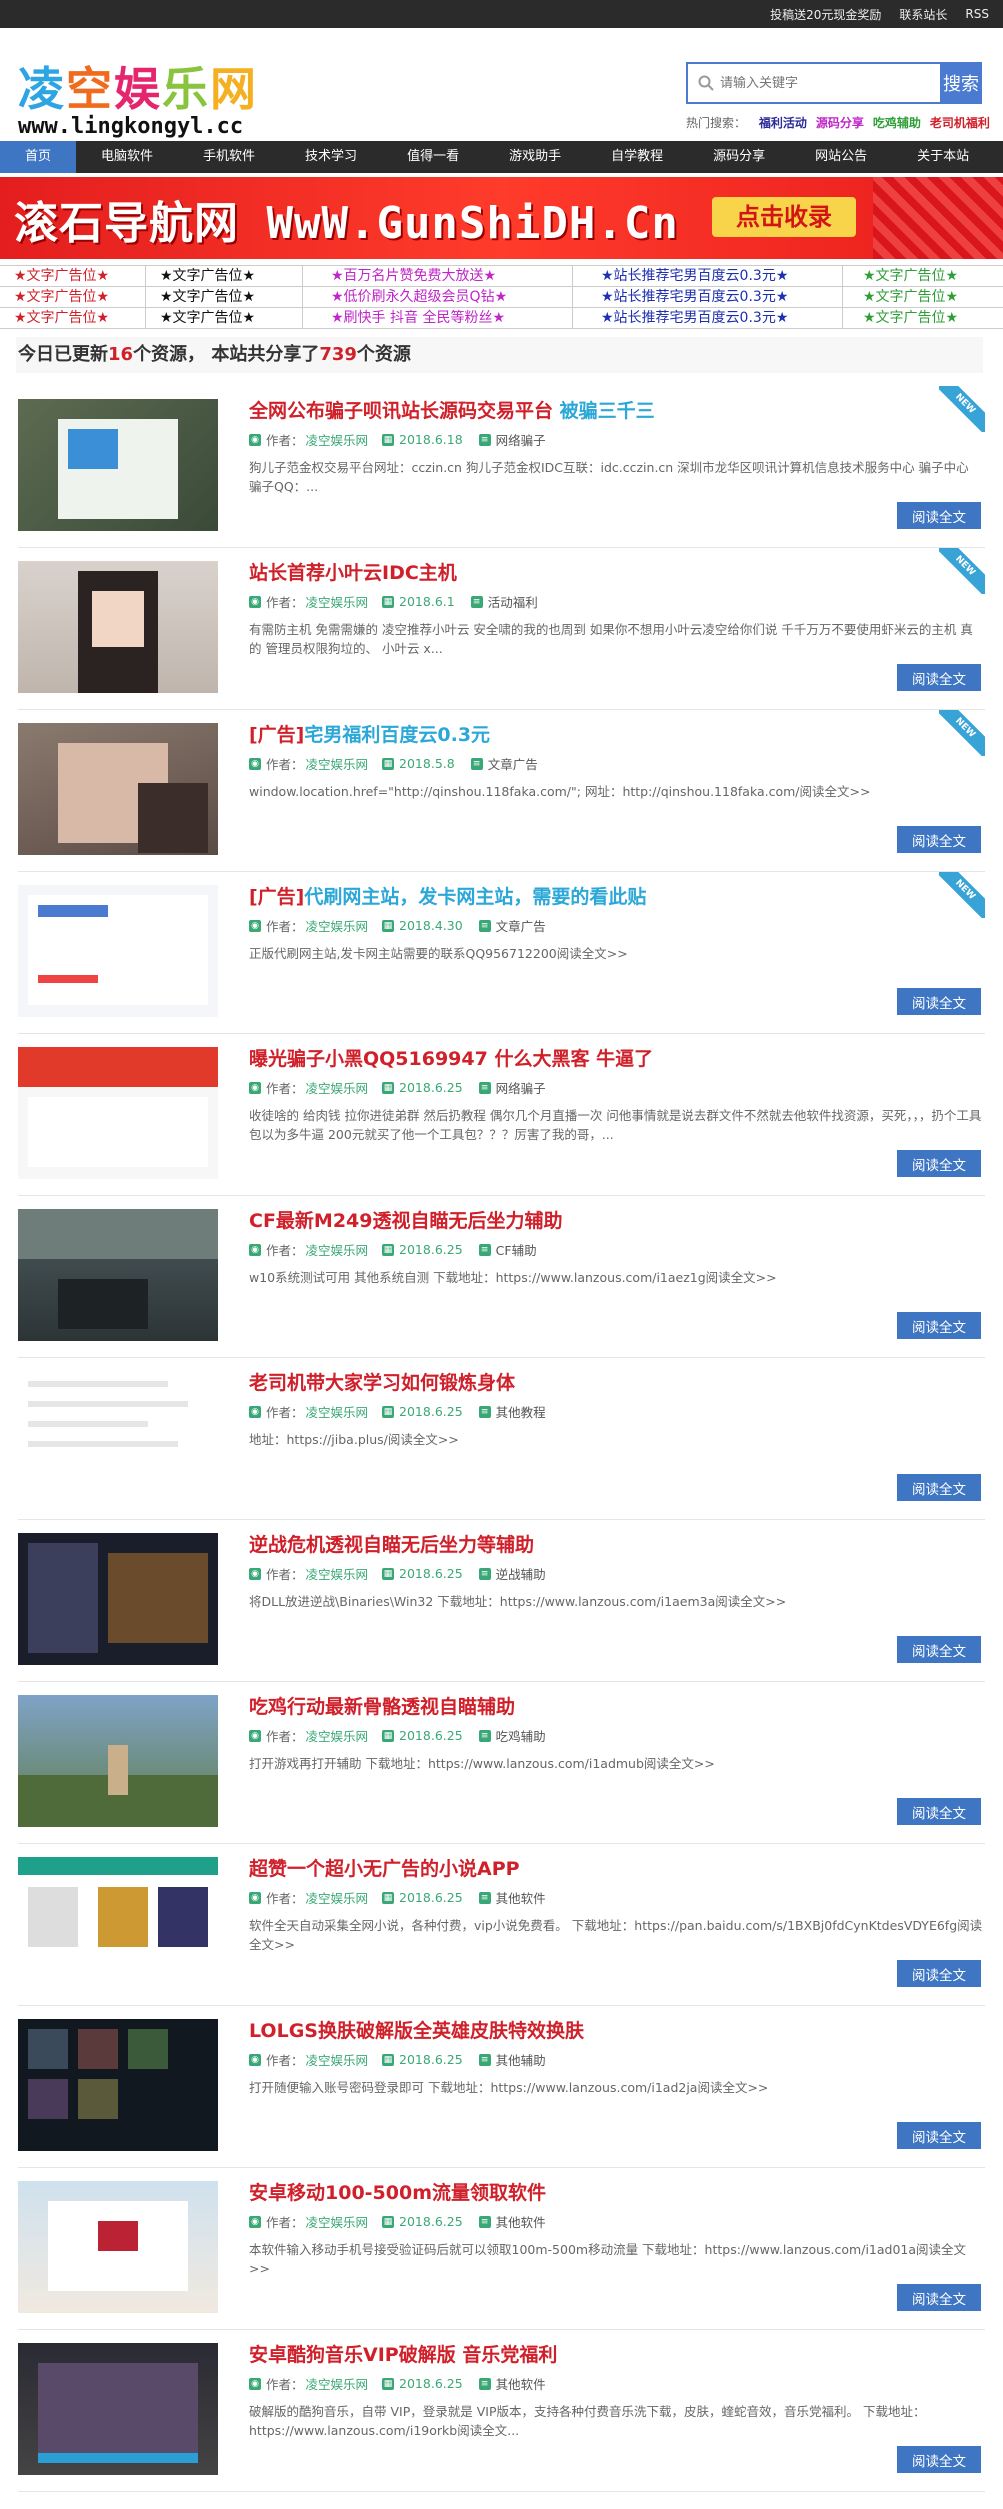  I want to click on nav-item: 游戏助手, so click(535, 157).